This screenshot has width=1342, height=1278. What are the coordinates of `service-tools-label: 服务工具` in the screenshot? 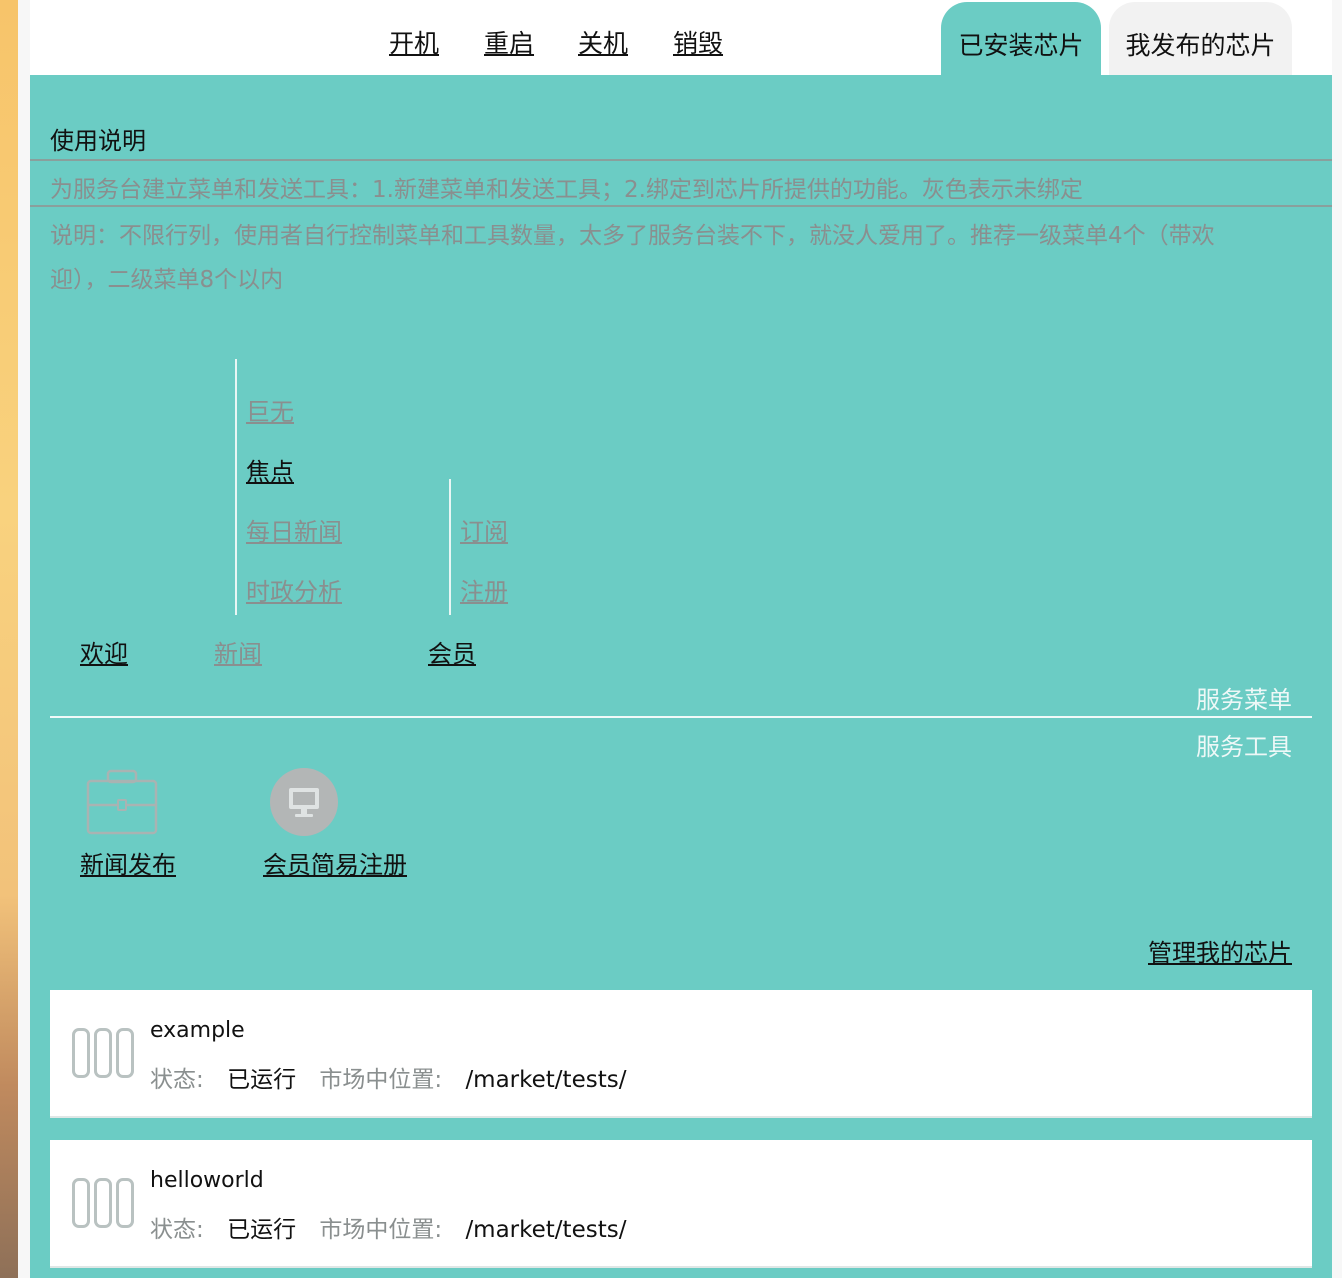 It's located at (1244, 747).